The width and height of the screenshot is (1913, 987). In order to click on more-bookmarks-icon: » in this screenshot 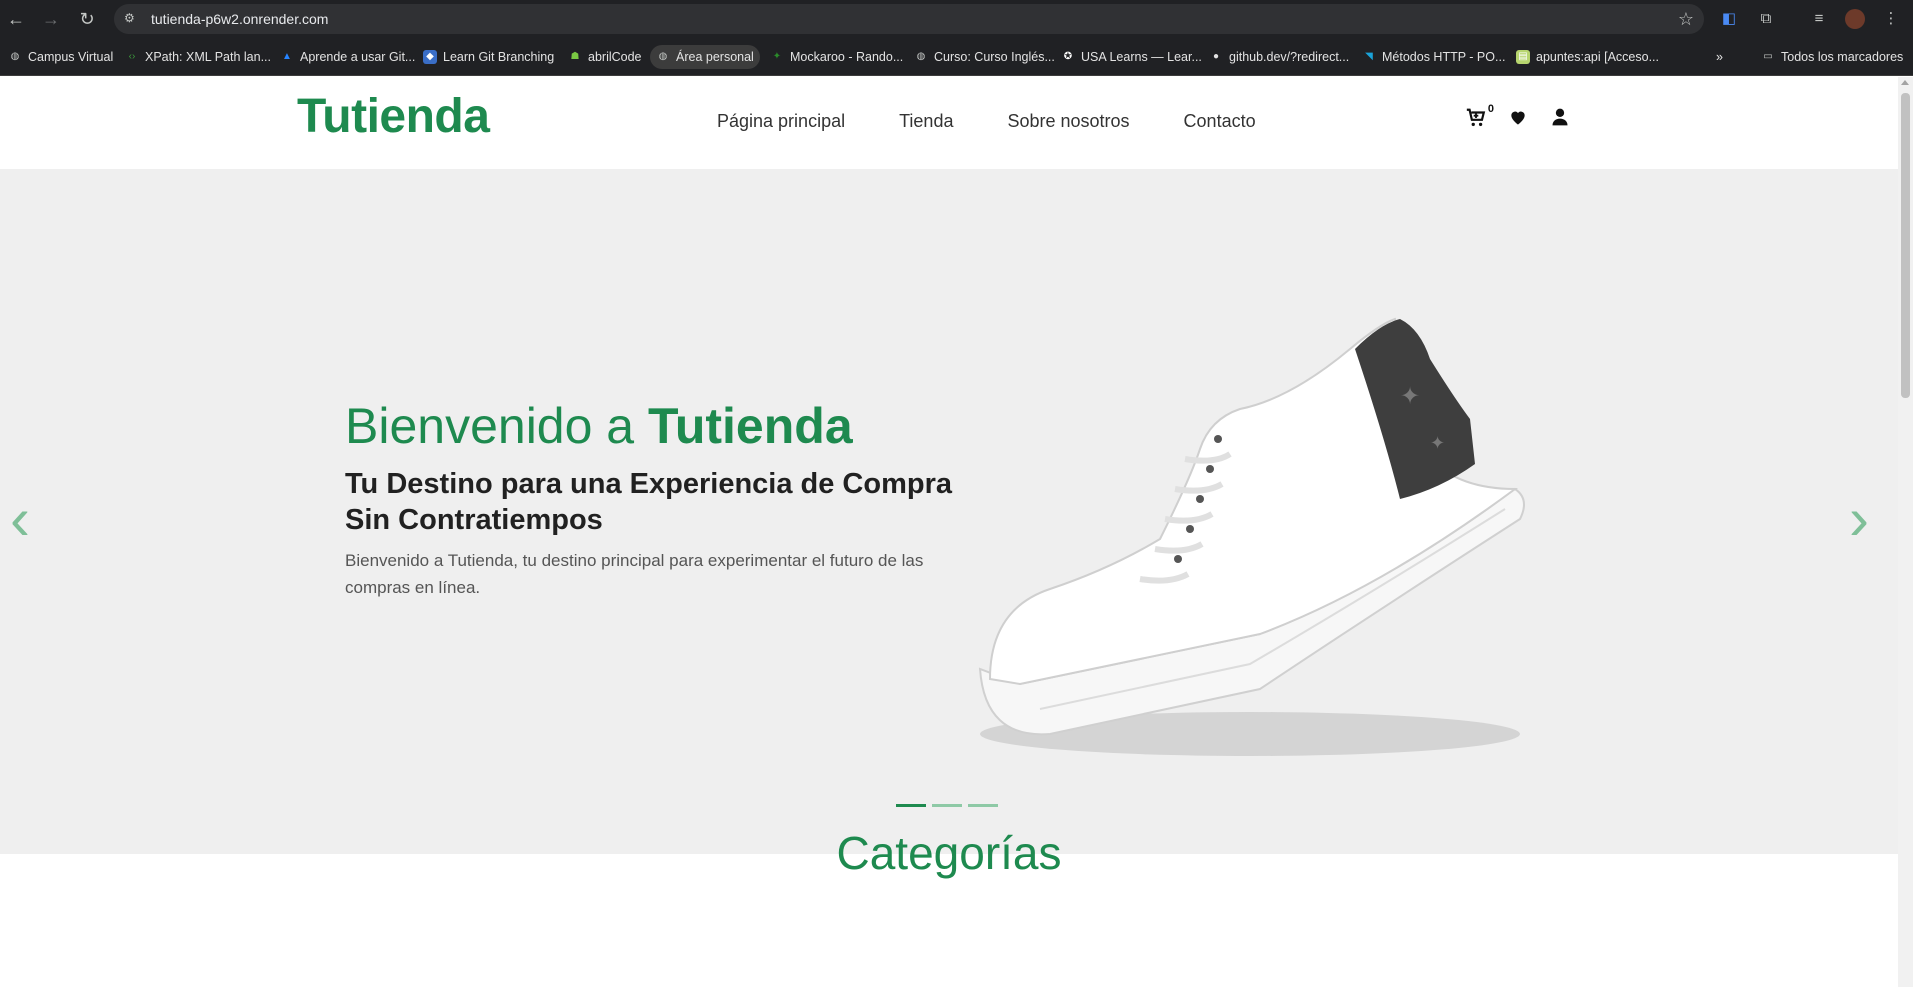, I will do `click(1719, 57)`.